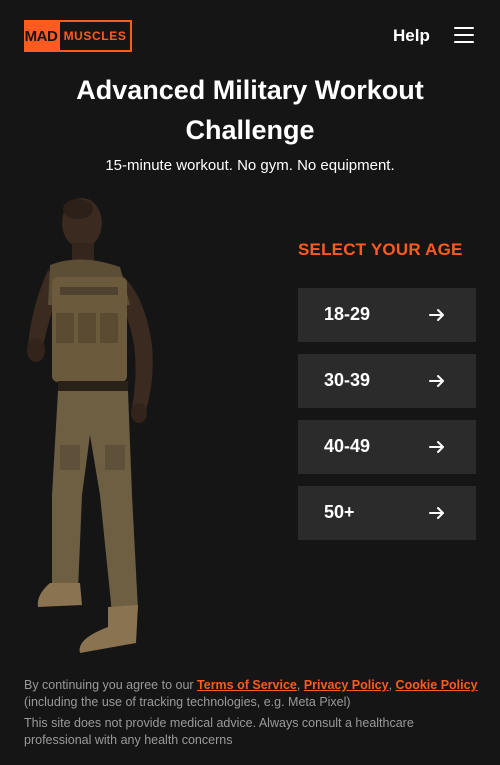  Describe the element at coordinates (247, 685) in the screenshot. I see `terms-link: Terms of Service` at that location.